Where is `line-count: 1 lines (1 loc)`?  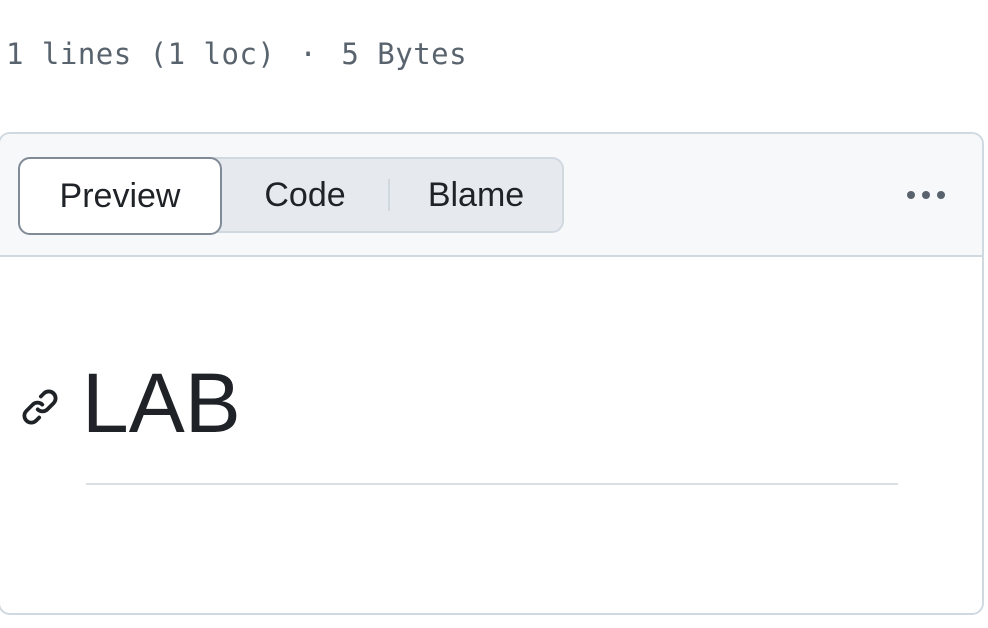
line-count: 1 lines (1 loc) is located at coordinates (141, 54).